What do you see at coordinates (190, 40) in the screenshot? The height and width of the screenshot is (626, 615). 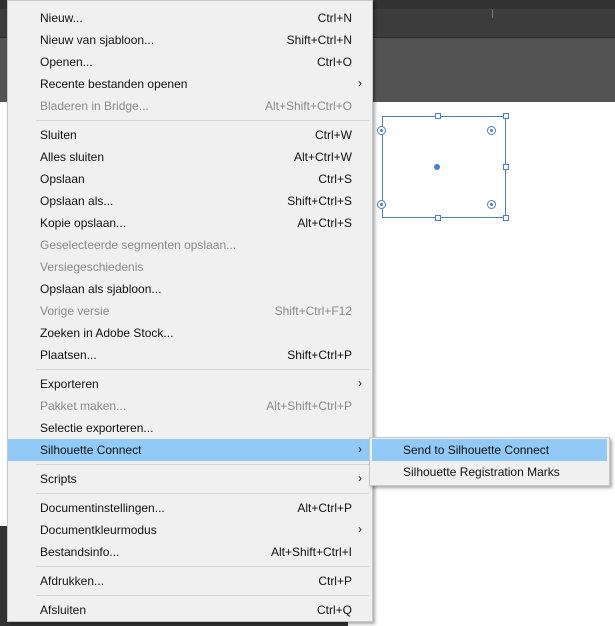 I see `menu-item-nieuw-van-sjabloon: Nieuw van sjabloon... Shift+Ctrl+N` at bounding box center [190, 40].